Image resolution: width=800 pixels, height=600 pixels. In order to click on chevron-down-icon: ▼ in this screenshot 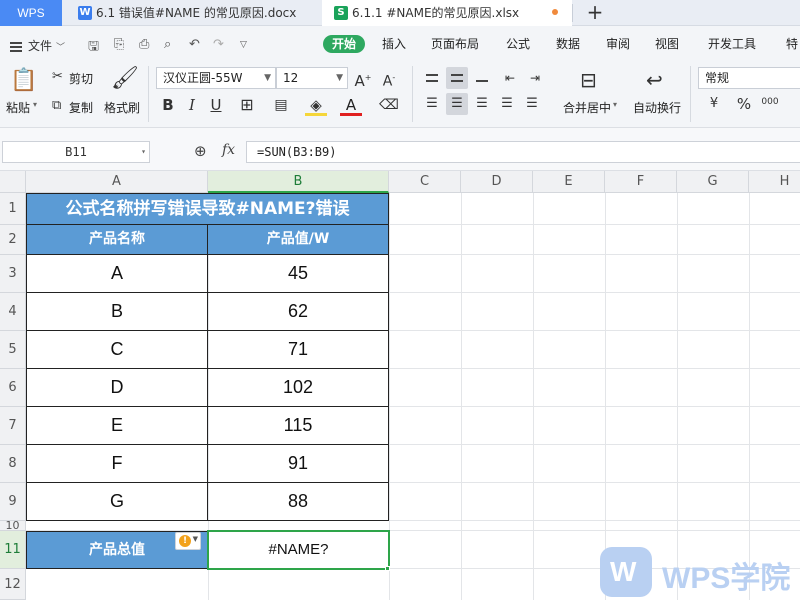, I will do `click(195, 539)`.